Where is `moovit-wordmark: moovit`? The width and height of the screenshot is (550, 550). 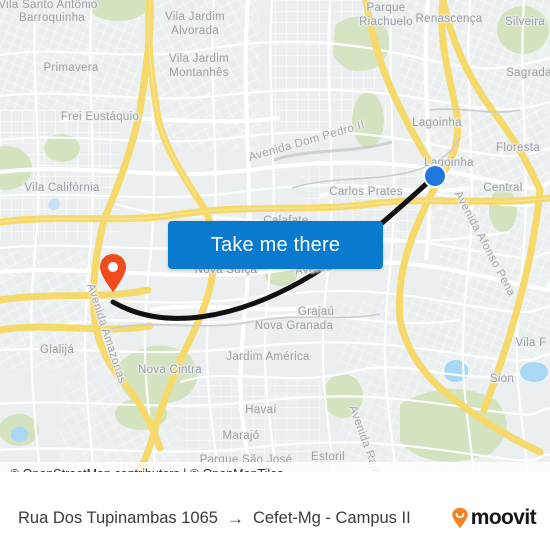 moovit-wordmark: moovit is located at coordinates (503, 517).